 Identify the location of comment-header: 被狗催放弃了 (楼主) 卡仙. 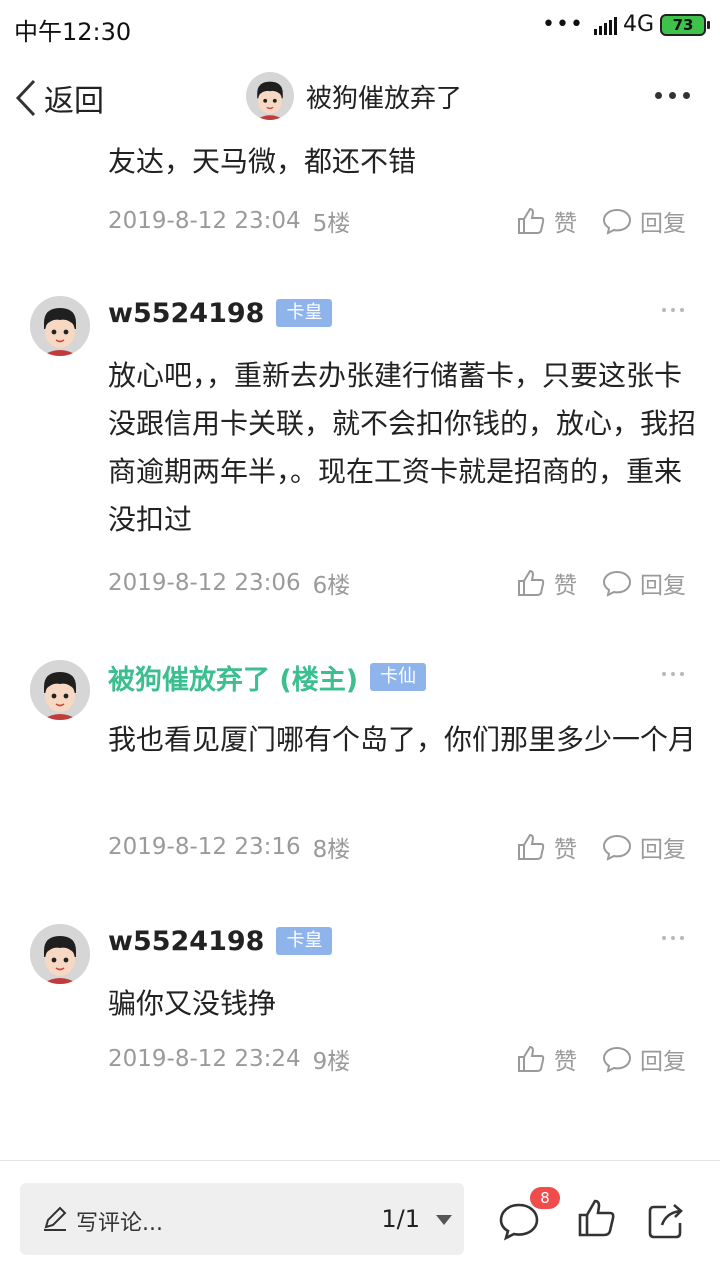
(267, 677).